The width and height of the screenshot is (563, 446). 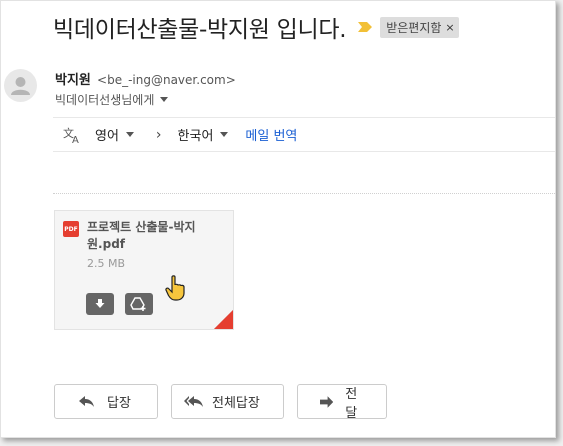 I want to click on reply-label: 답장, so click(x=119, y=403).